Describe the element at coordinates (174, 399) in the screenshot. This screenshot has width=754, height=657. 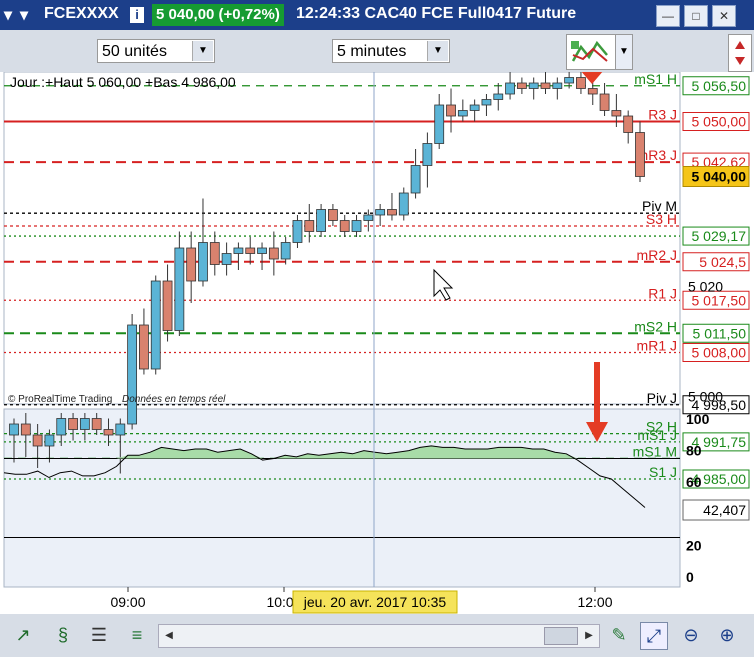
I see `watermark-right: Données en temps réel` at that location.